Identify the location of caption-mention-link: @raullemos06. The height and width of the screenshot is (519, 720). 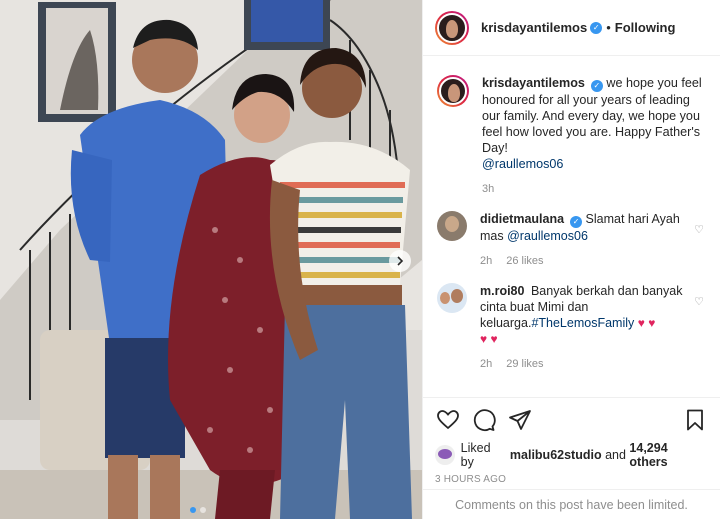
(522, 164).